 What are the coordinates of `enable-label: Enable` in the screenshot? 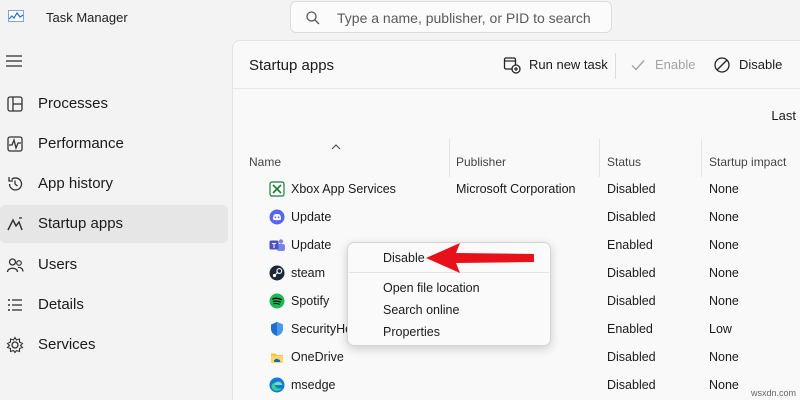 It's located at (675, 64).